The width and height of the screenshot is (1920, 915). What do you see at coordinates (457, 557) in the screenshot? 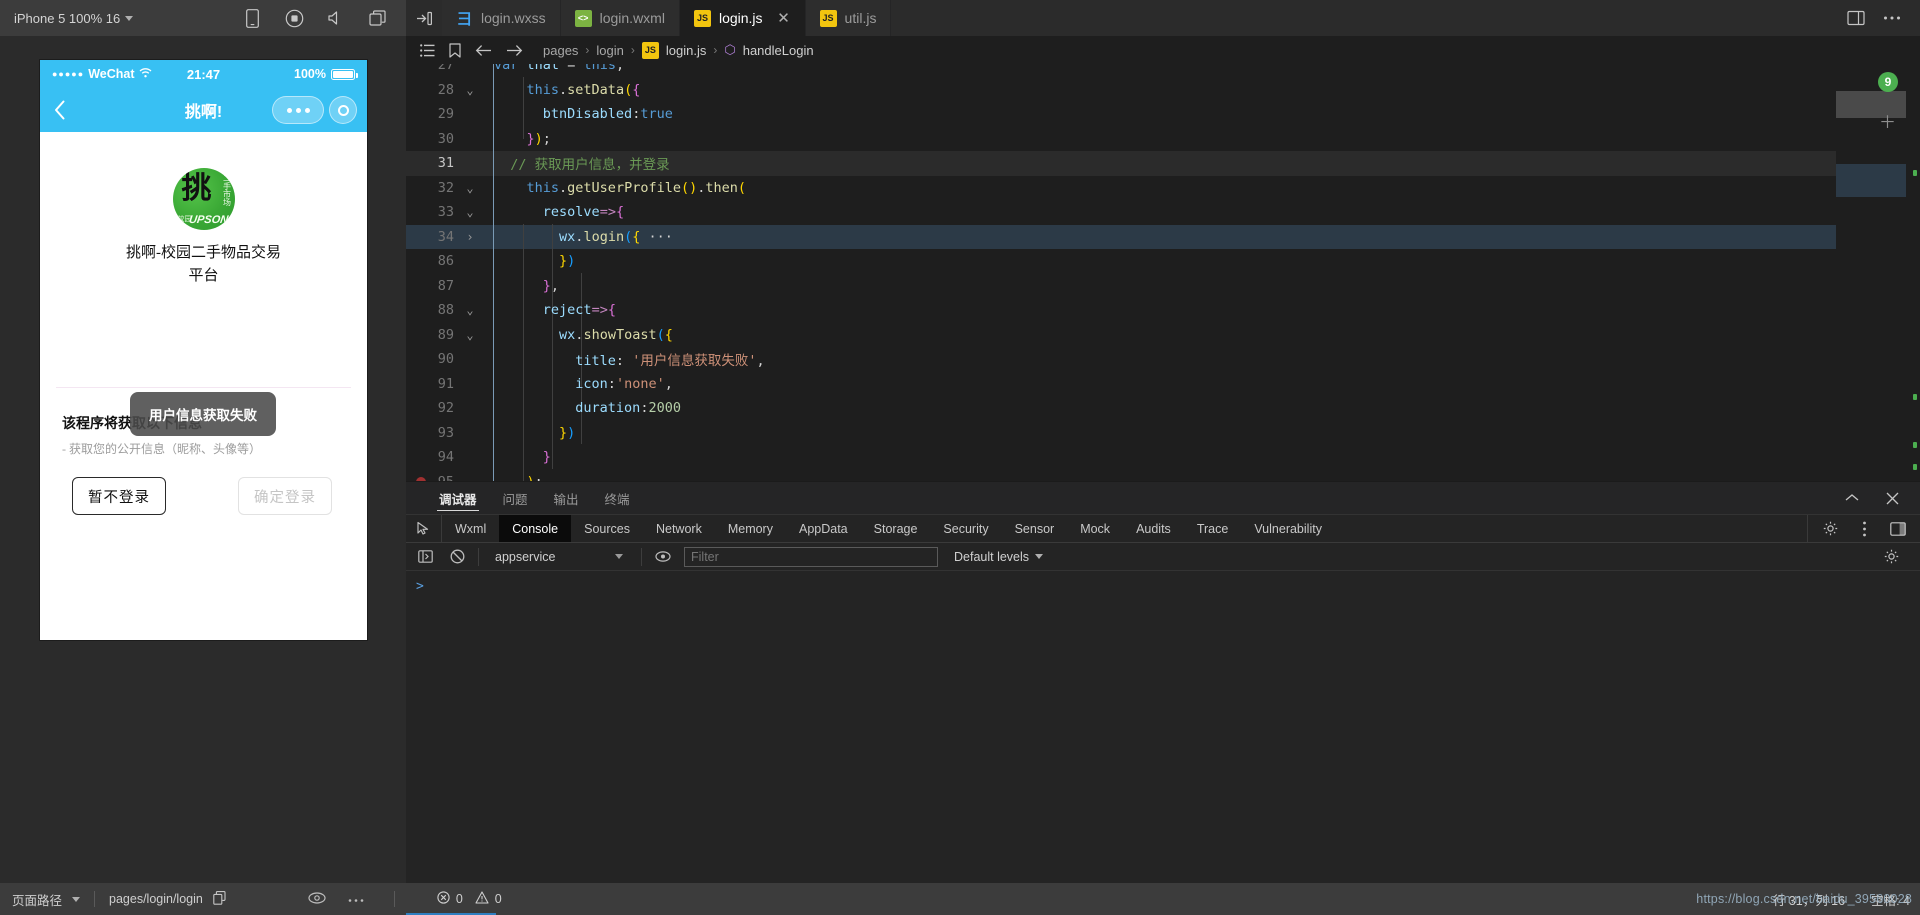
I see `clear-console-icon` at bounding box center [457, 557].